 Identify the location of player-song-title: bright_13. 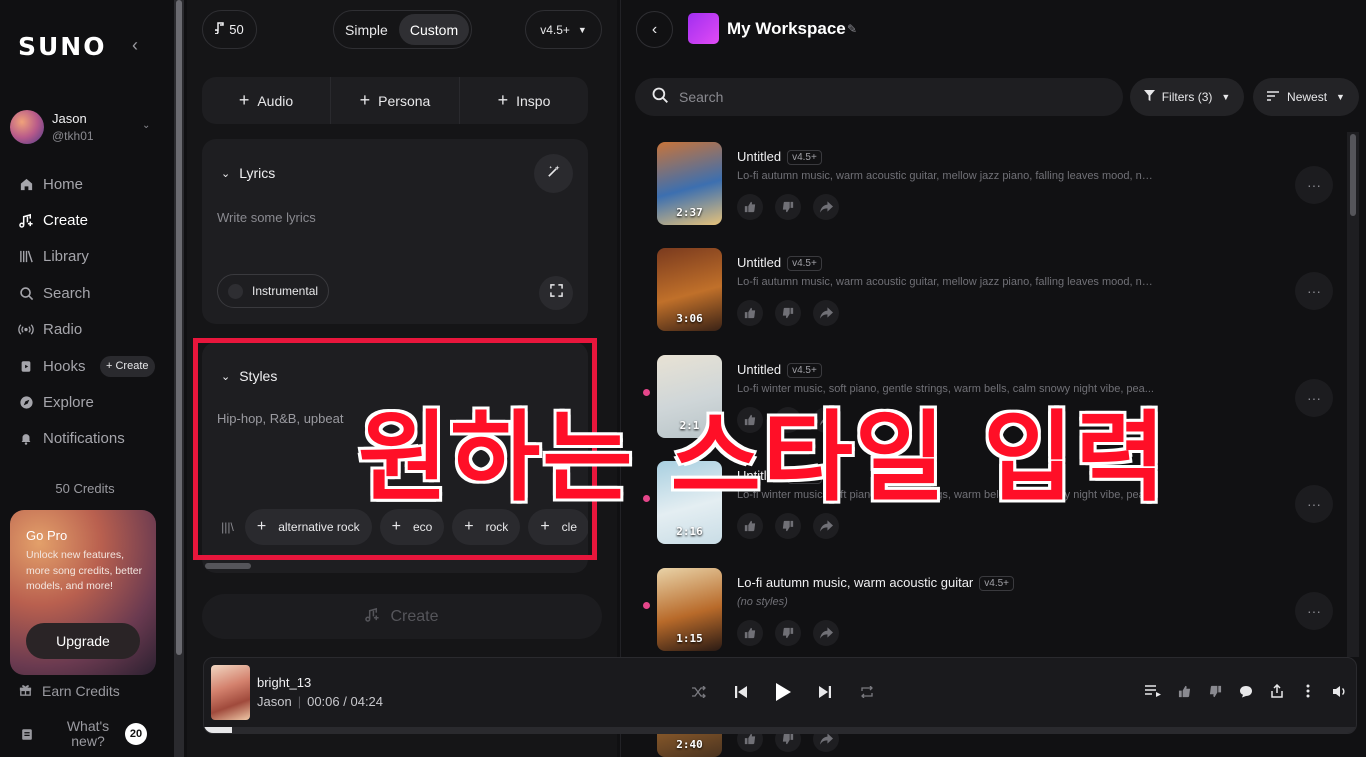
(284, 682).